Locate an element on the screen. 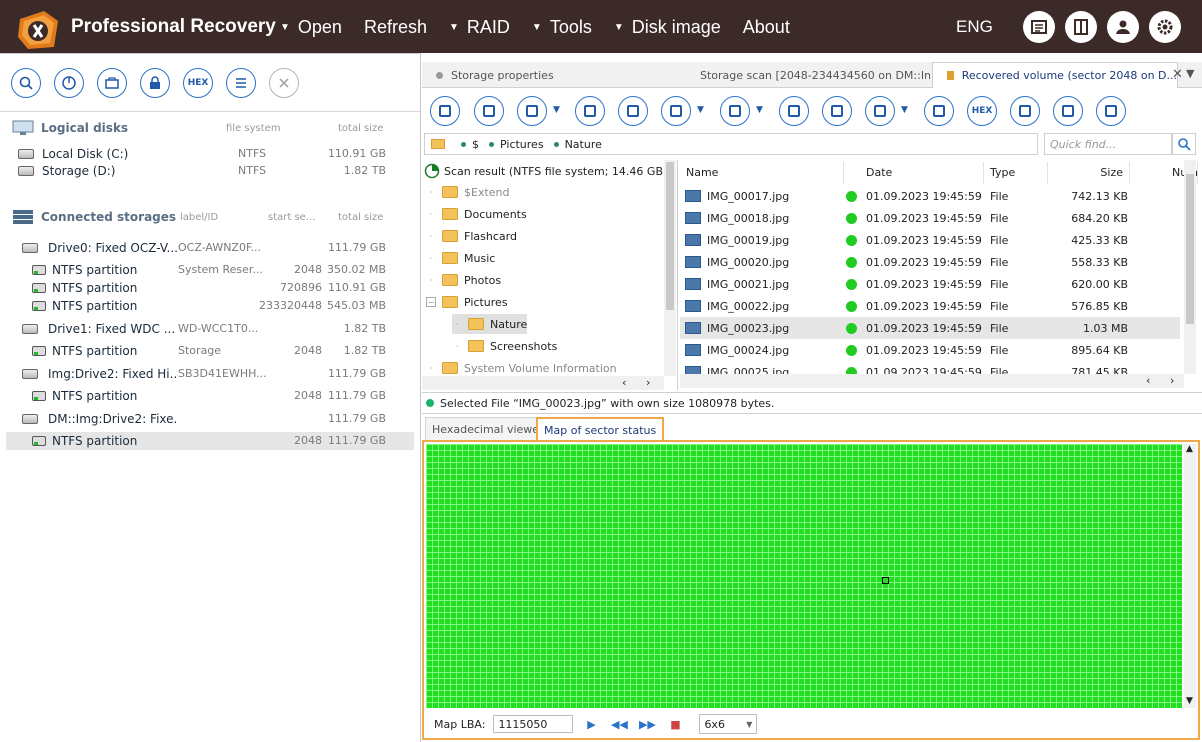 The height and width of the screenshot is (742, 1202). tree-folder: · Nature is located at coordinates (490, 324).